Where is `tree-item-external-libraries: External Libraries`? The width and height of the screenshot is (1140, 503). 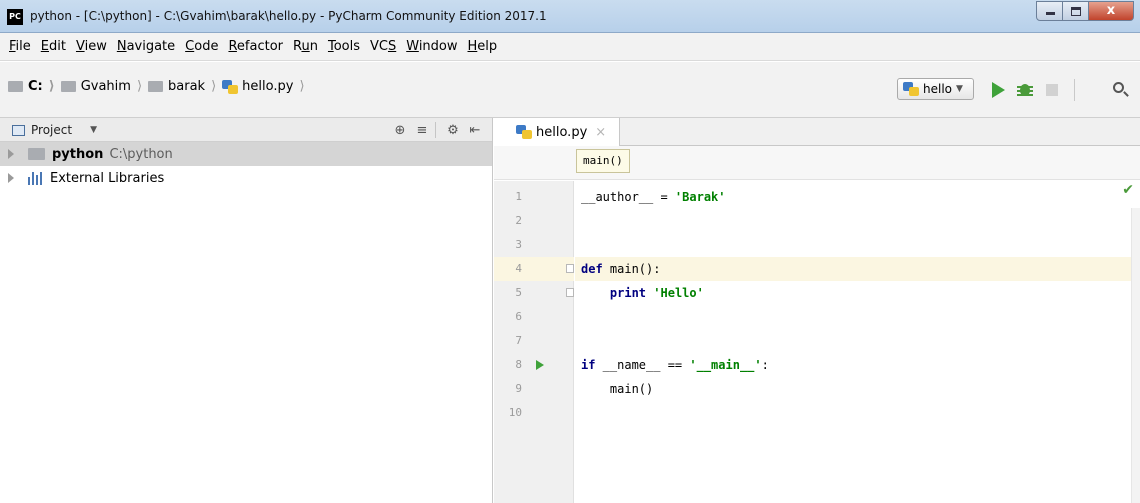
tree-item-external-libraries: External Libraries is located at coordinates (246, 178).